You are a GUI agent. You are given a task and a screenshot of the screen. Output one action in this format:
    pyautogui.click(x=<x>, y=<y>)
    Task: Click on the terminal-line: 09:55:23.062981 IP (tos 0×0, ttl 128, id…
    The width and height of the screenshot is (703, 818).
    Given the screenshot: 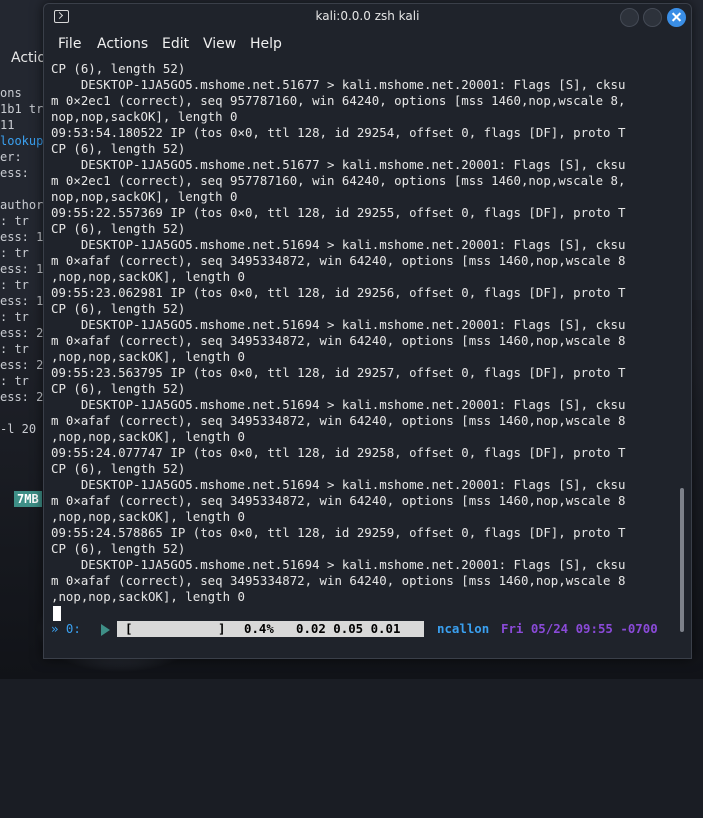 What is the action you would take?
    pyautogui.click(x=338, y=292)
    